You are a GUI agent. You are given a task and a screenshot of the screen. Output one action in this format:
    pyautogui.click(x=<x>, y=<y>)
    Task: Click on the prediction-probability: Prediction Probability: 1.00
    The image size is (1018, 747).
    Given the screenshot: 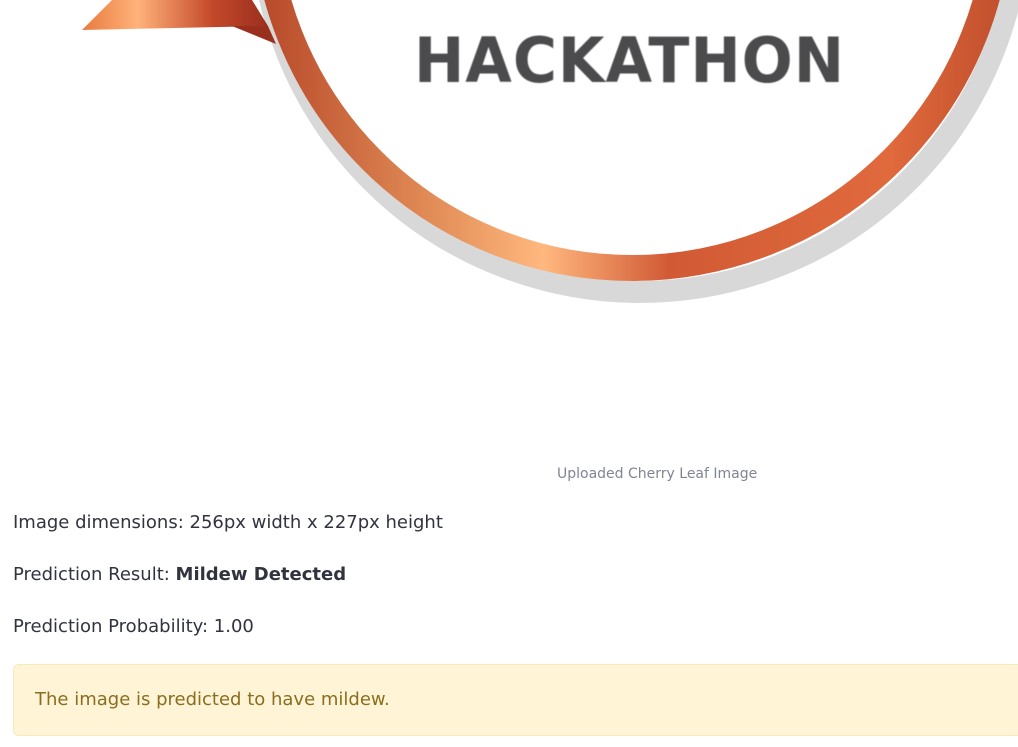 What is the action you would take?
    pyautogui.click(x=133, y=626)
    